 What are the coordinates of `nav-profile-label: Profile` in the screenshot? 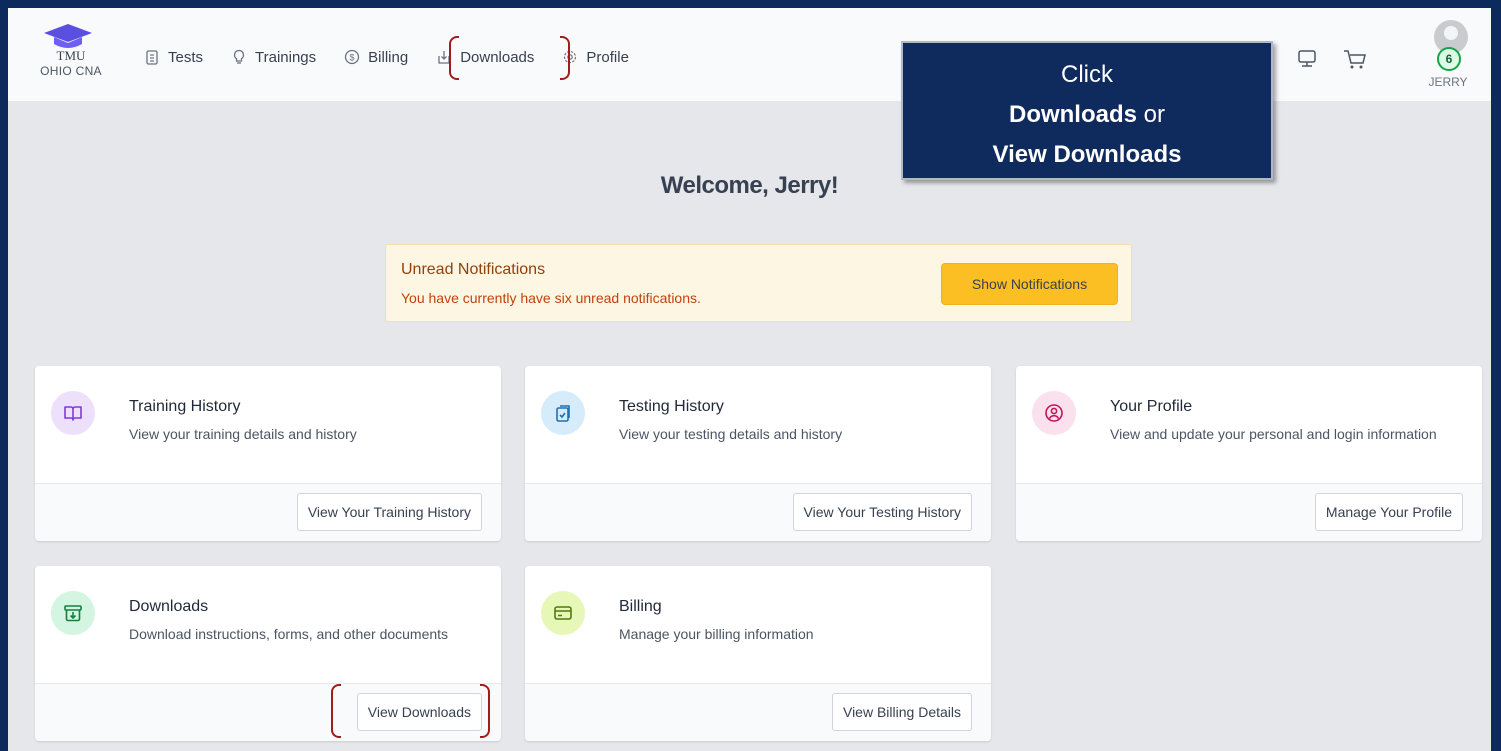 It's located at (607, 57).